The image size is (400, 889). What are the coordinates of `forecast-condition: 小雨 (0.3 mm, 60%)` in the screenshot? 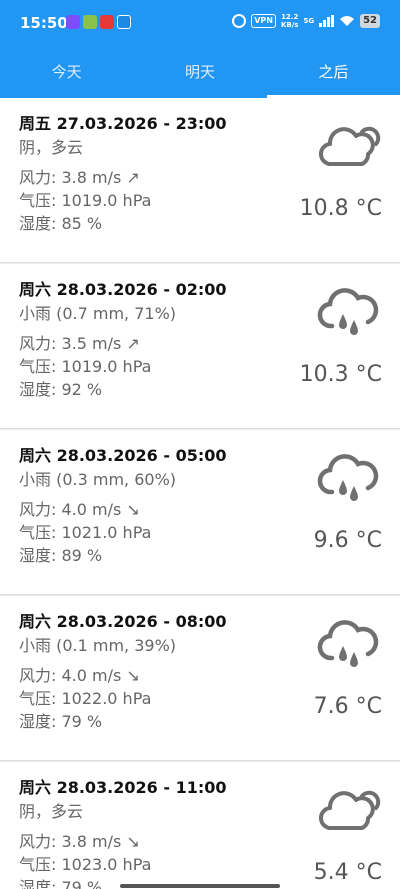 It's located at (98, 479).